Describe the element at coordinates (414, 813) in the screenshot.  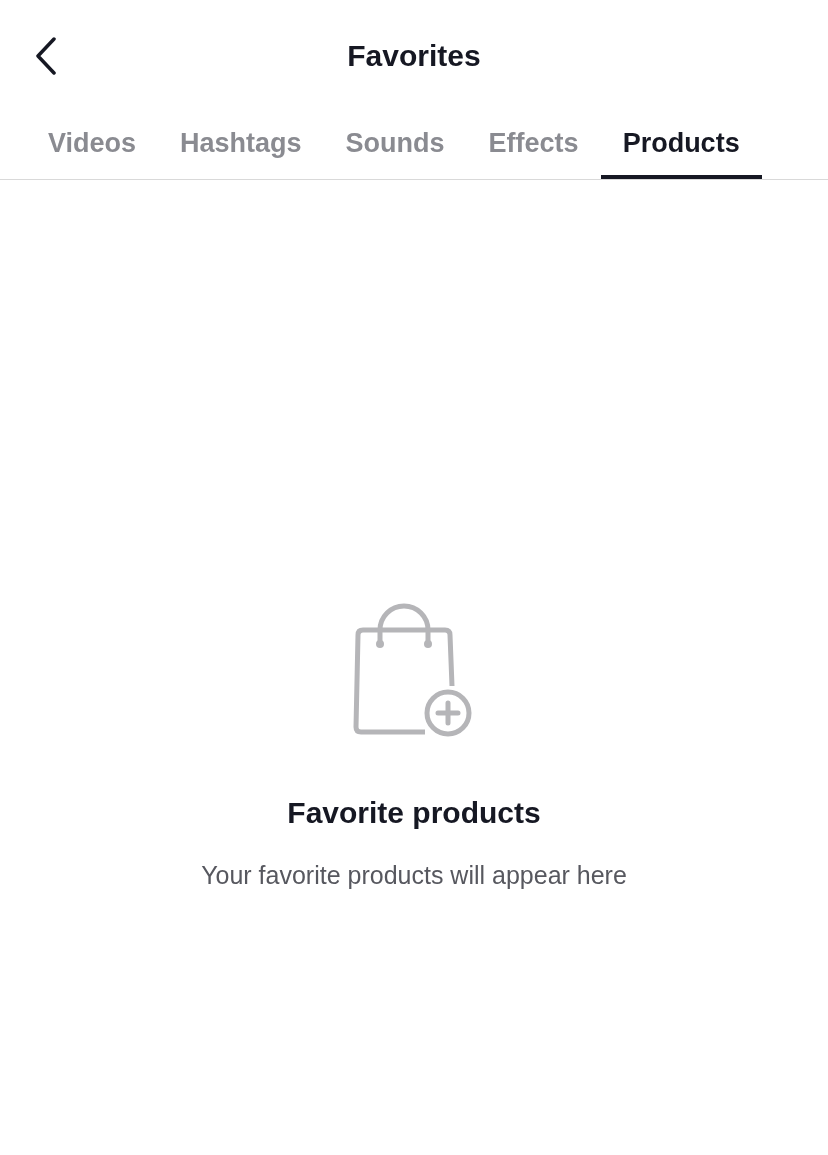
I see `empty-state-title: Favorite products` at that location.